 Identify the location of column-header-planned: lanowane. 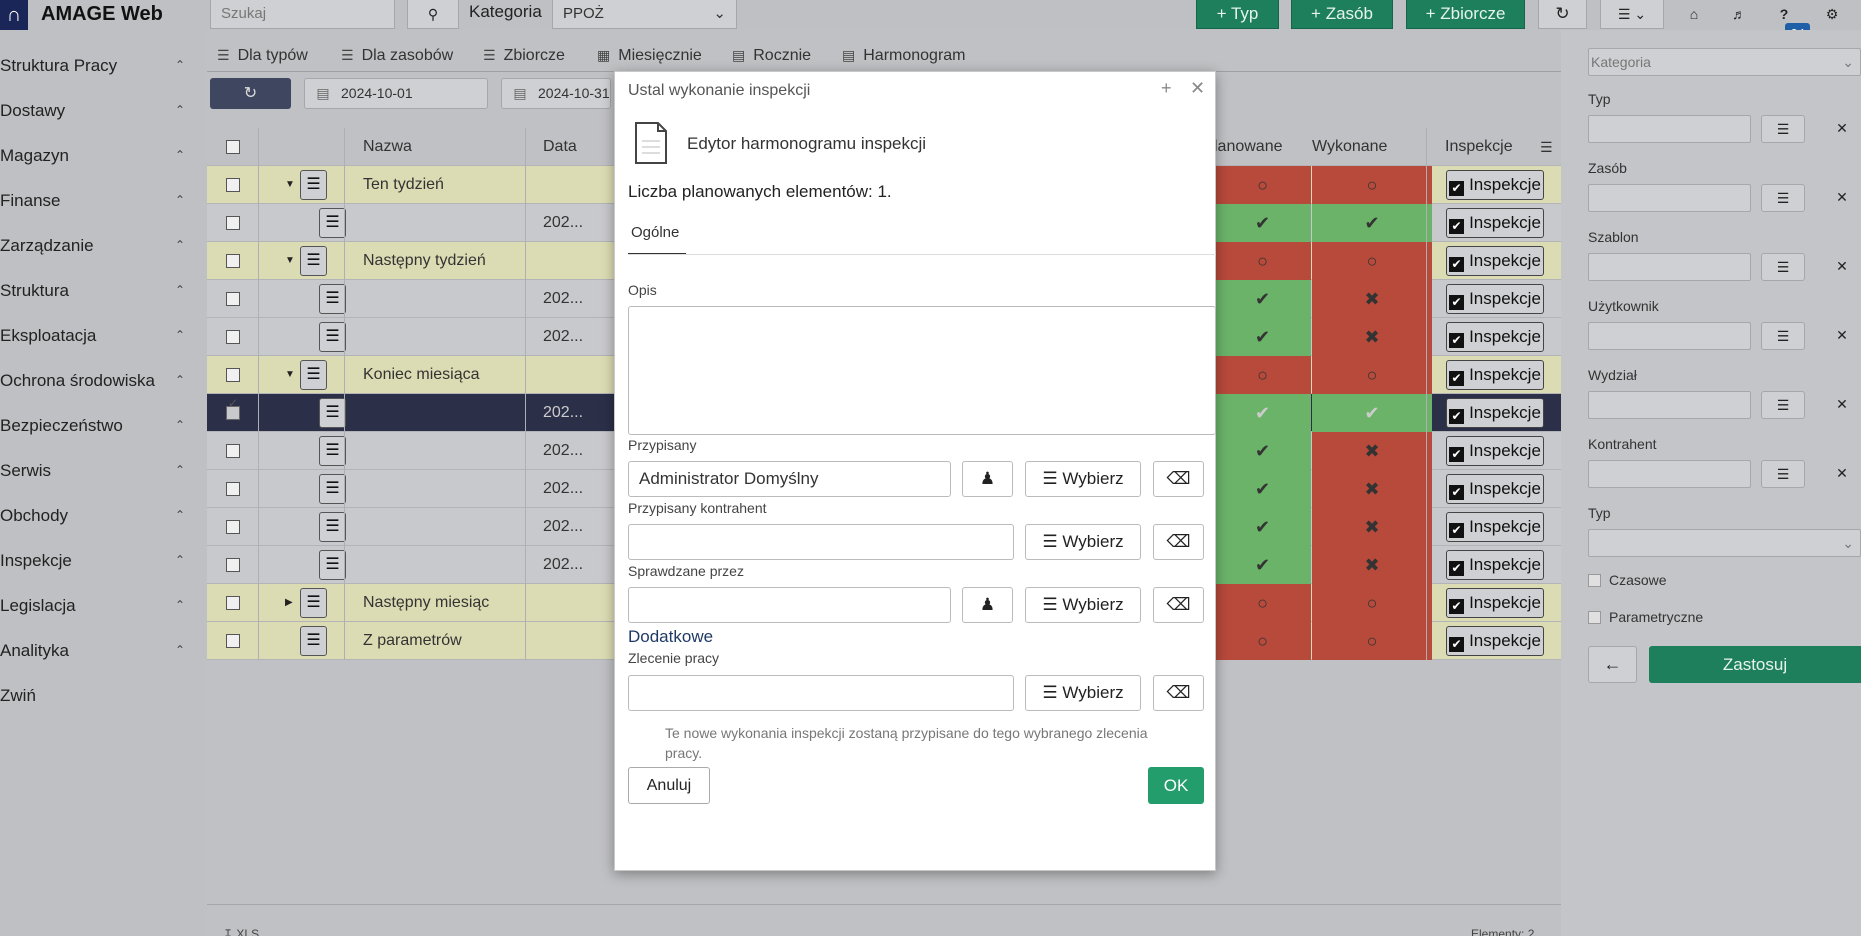
(1248, 147).